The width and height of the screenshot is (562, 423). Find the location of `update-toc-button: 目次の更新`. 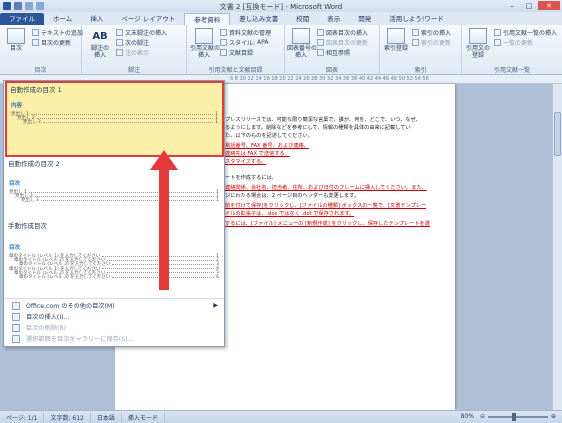

update-toc-button: 目次の更新 is located at coordinates (51, 42).